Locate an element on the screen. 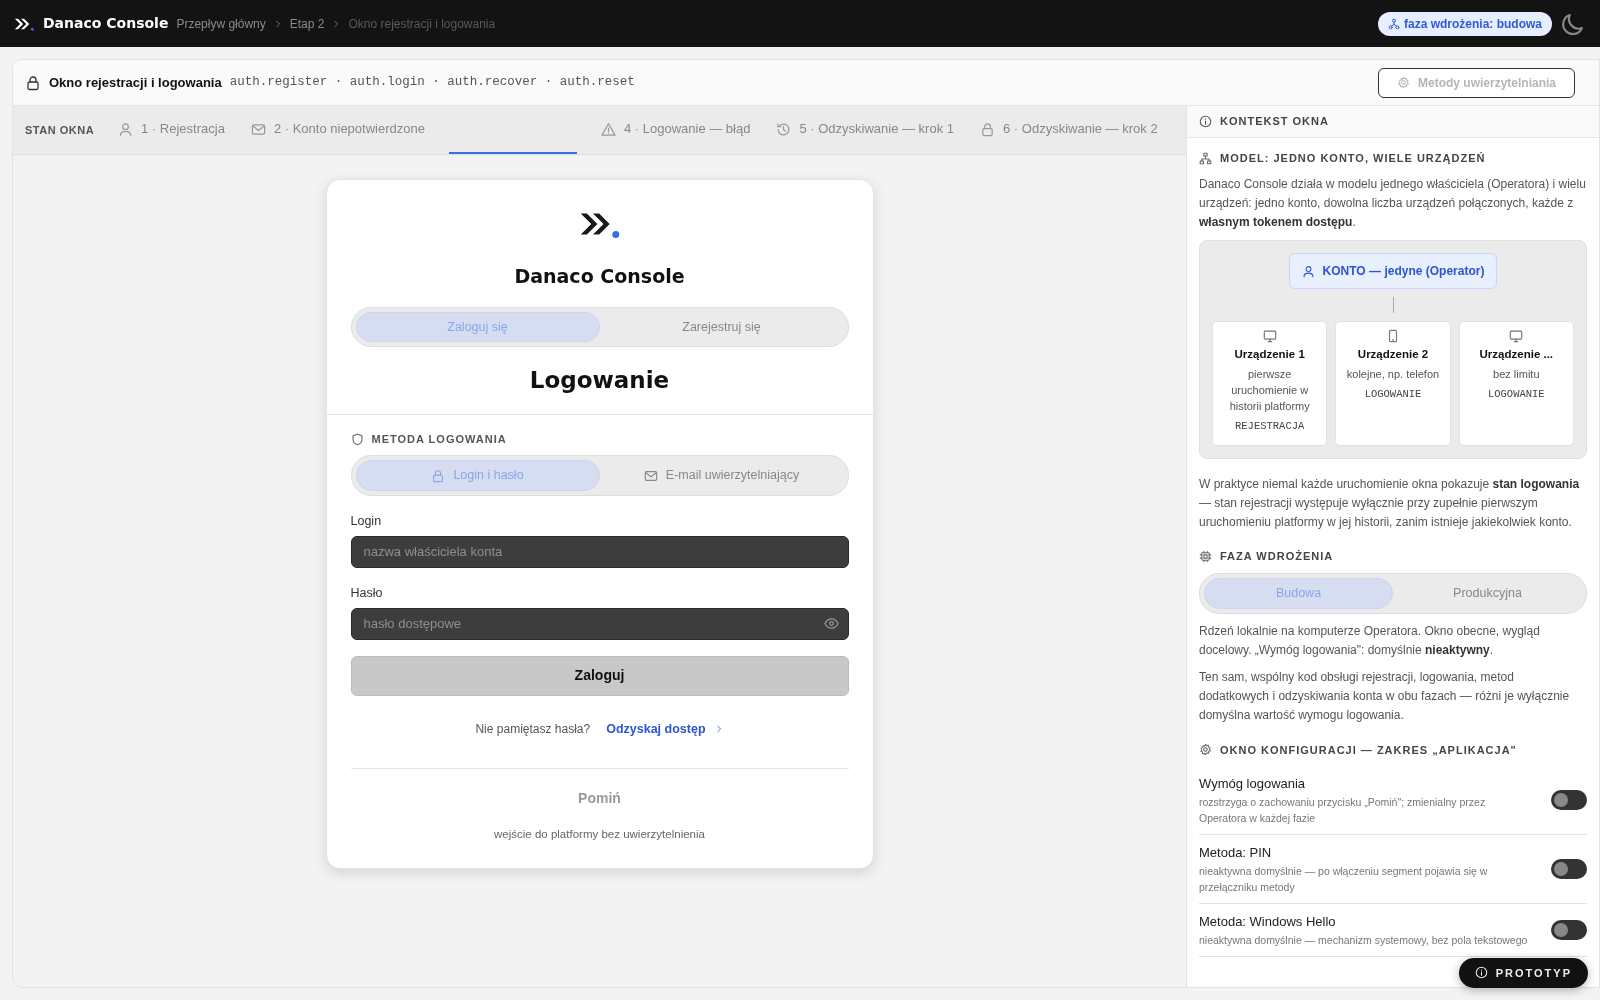 The width and height of the screenshot is (1600, 1000). segment-option: Produkcyjna is located at coordinates (1487, 593).